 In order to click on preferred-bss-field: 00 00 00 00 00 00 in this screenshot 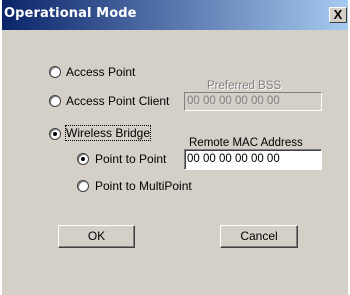, I will do `click(253, 101)`.